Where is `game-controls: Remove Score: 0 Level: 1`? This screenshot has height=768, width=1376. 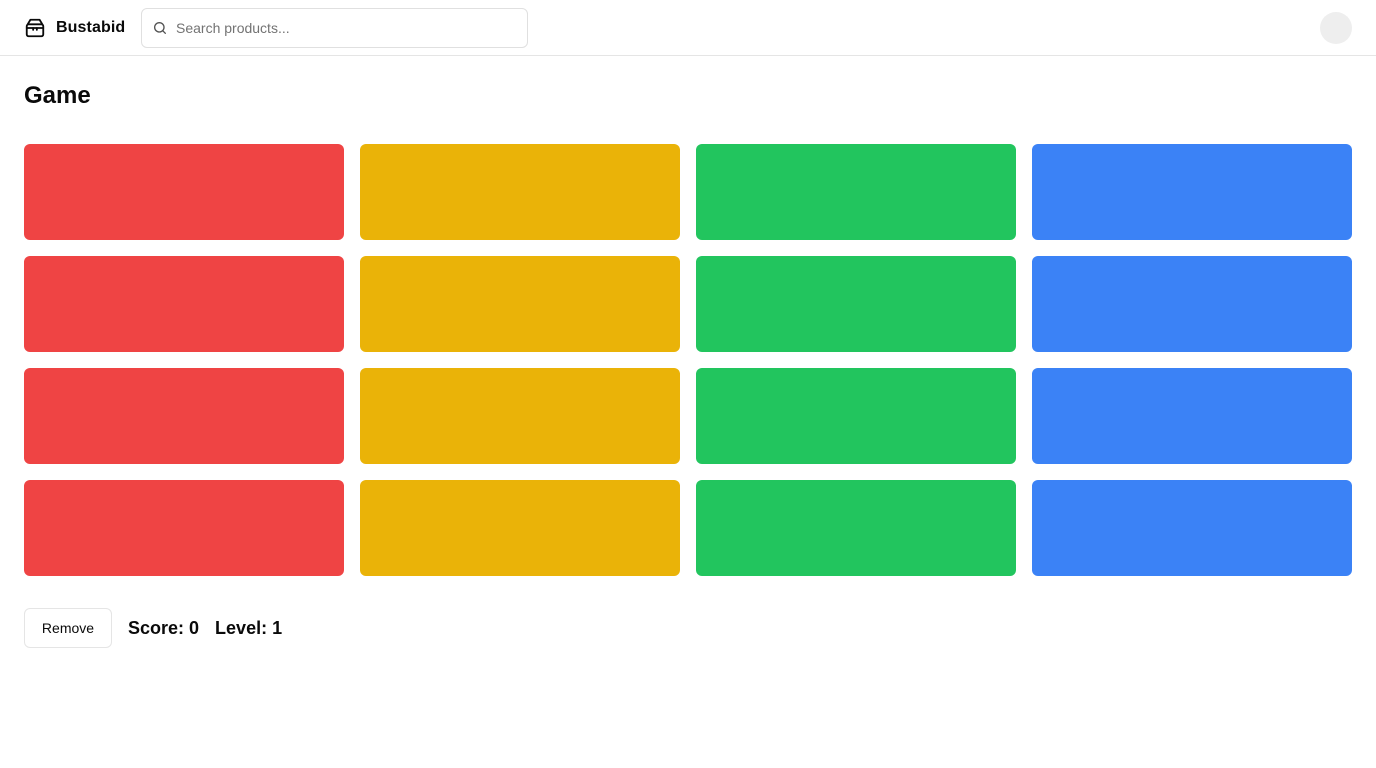
game-controls: Remove Score: 0 Level: 1 is located at coordinates (153, 628).